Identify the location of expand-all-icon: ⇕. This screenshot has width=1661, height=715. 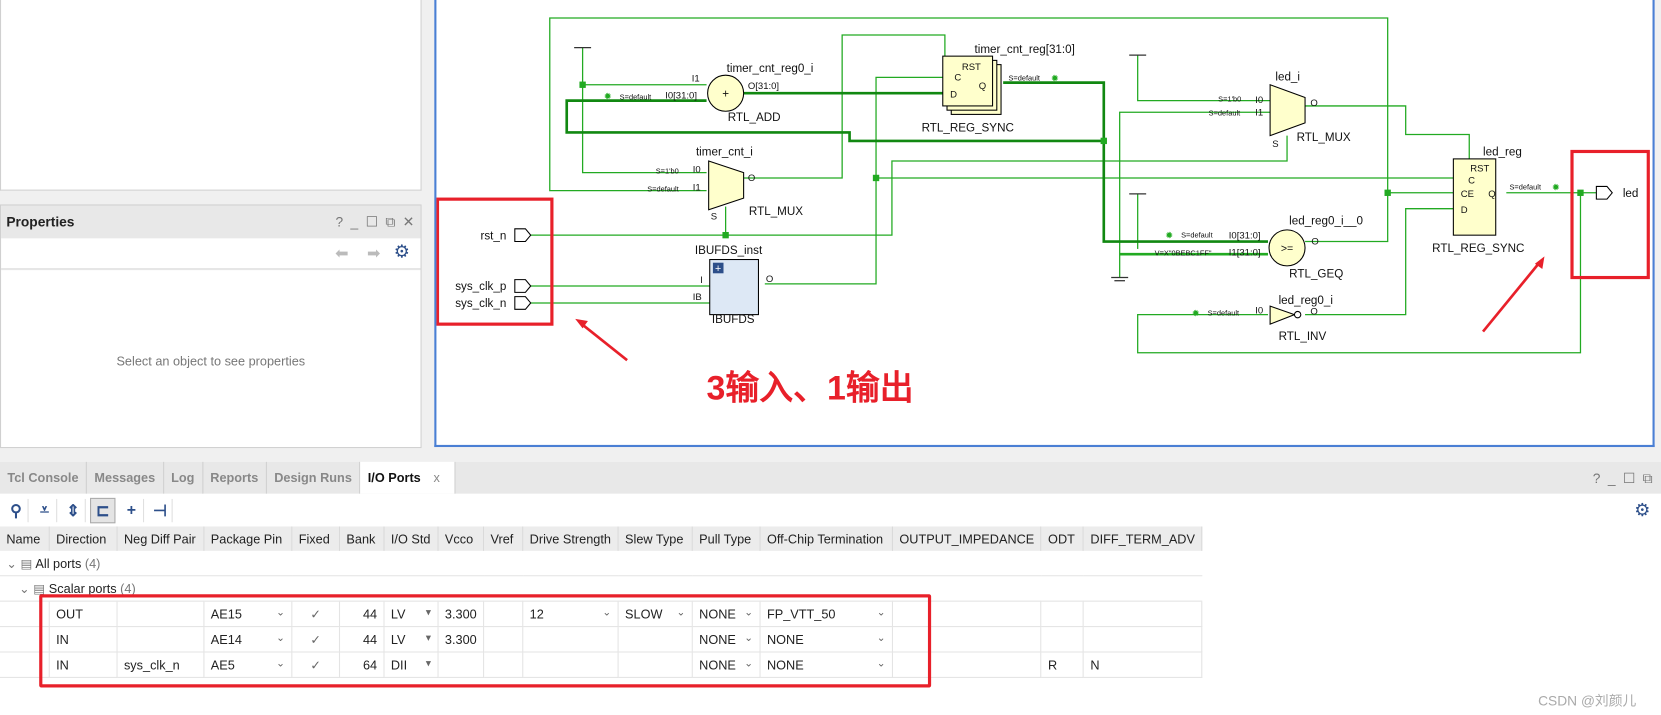
(73, 510).